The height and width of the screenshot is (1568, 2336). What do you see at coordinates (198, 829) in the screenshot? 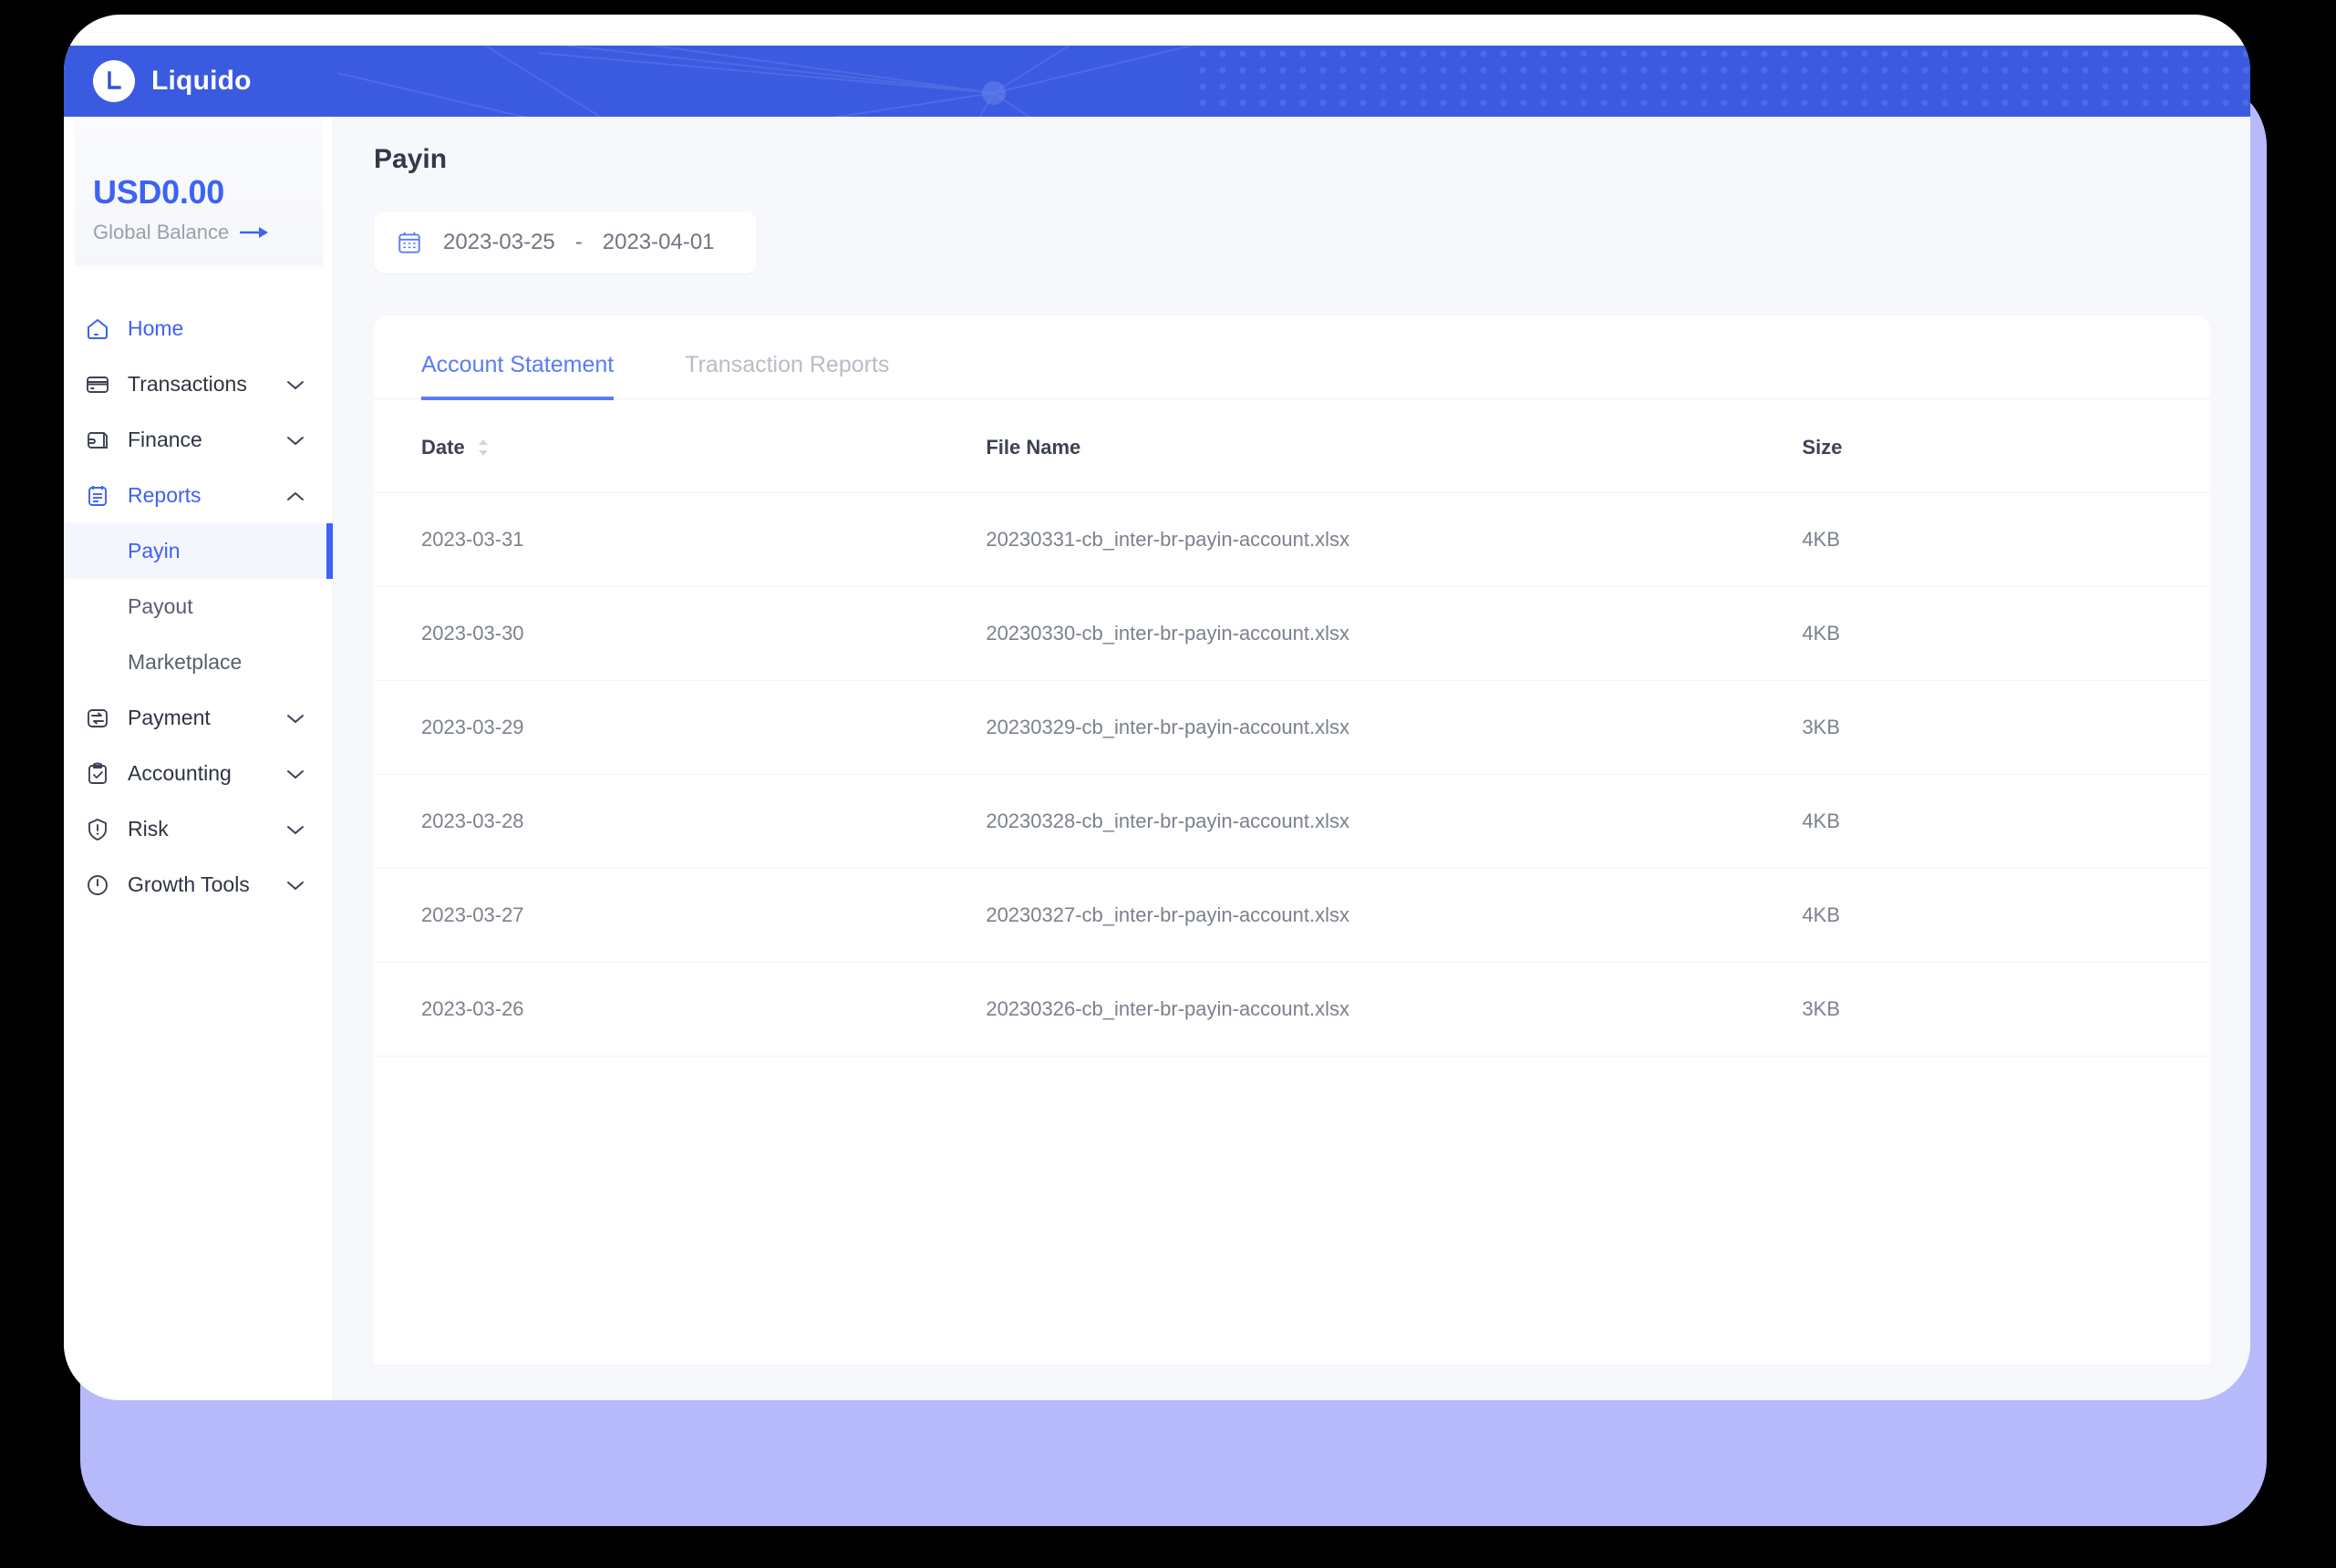
I see `sidebar-item-risk: Risk` at bounding box center [198, 829].